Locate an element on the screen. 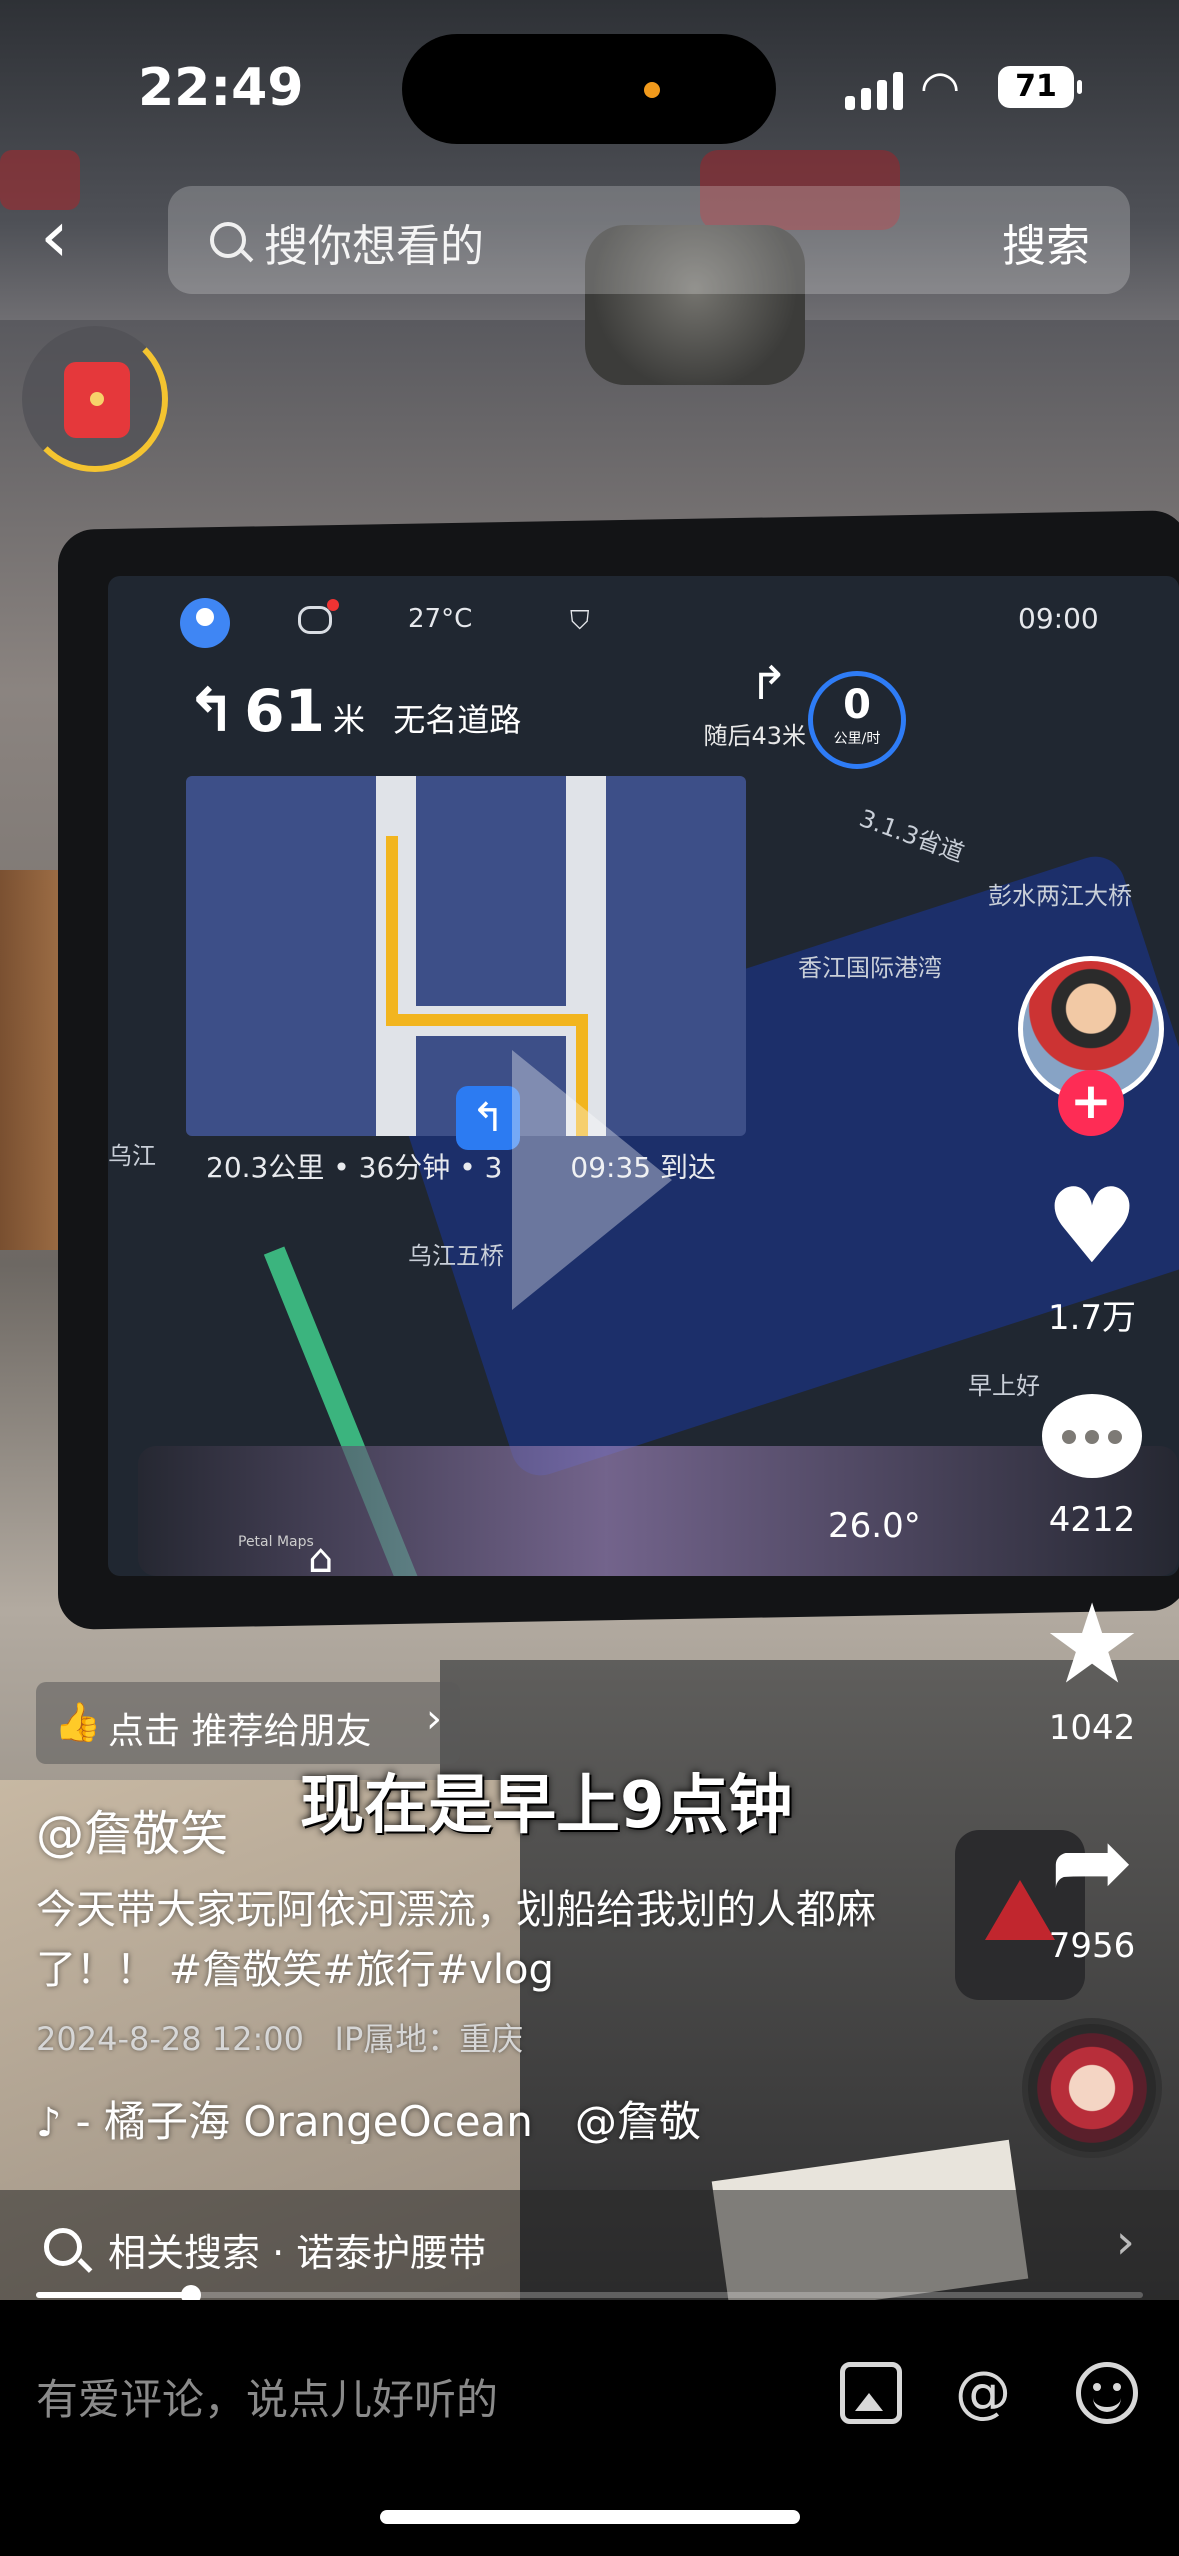  status-time: 22:49 is located at coordinates (221, 88).